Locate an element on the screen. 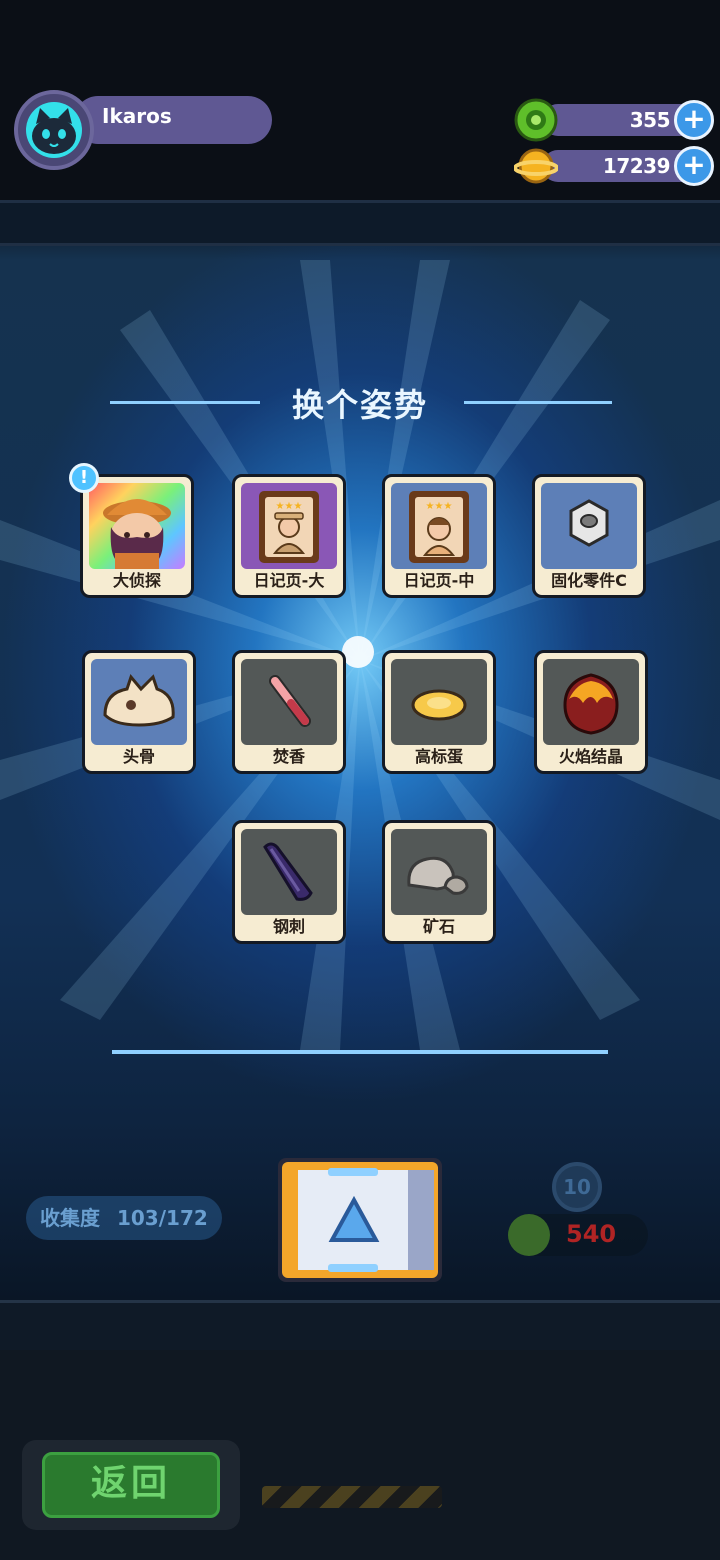 This screenshot has width=720, height=1560. item-label: 头骨 is located at coordinates (138, 756).